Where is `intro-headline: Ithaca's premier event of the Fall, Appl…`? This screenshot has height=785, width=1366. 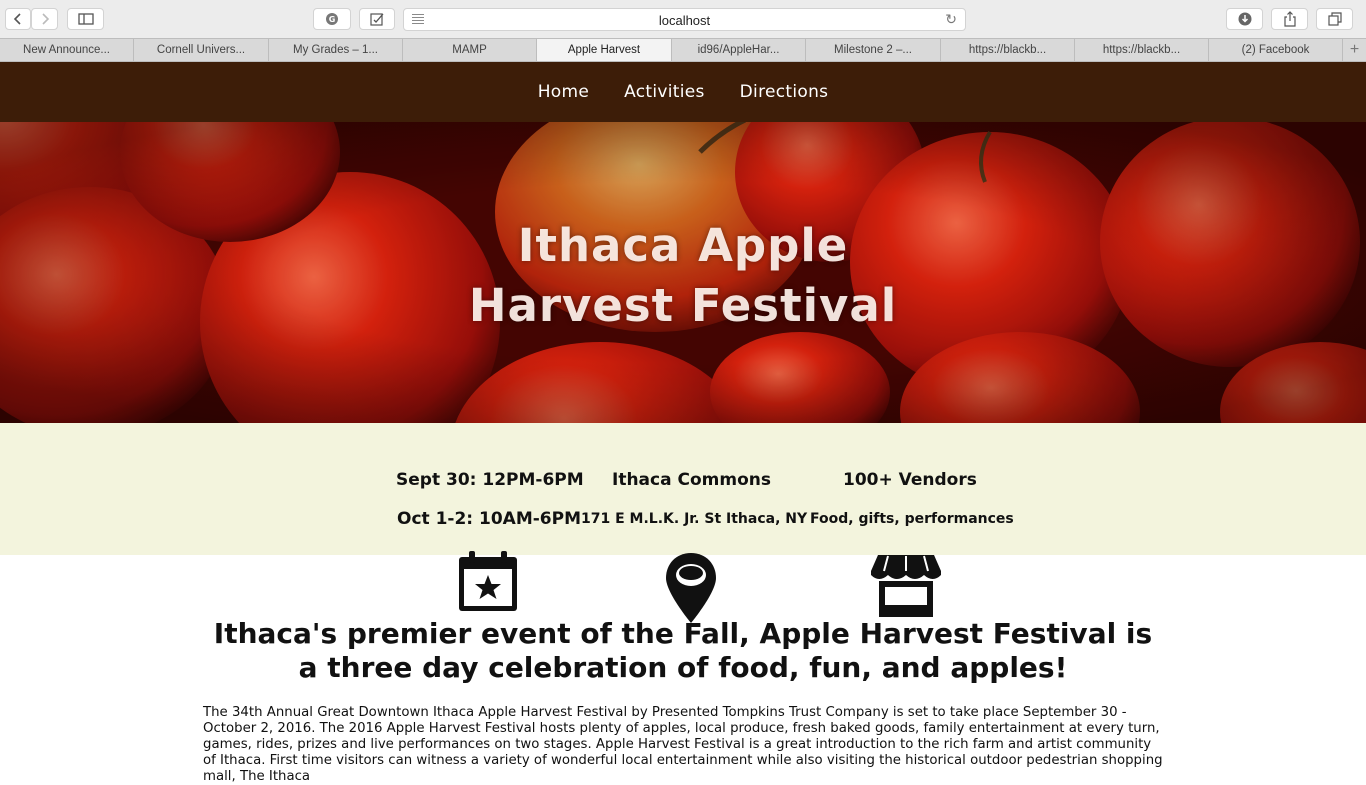
intro-headline: Ithaca's premier event of the Fall, Appl… is located at coordinates (683, 650).